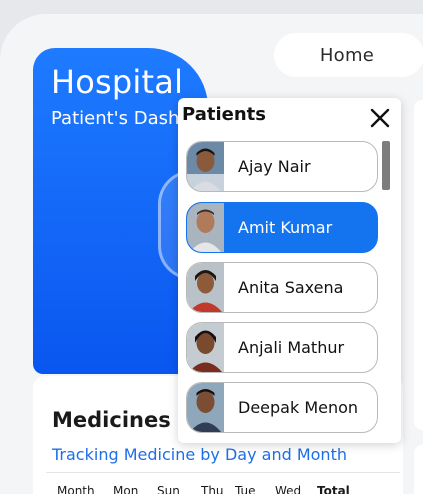 This screenshot has width=423, height=494. What do you see at coordinates (224, 114) in the screenshot?
I see `patients-title: Patients` at bounding box center [224, 114].